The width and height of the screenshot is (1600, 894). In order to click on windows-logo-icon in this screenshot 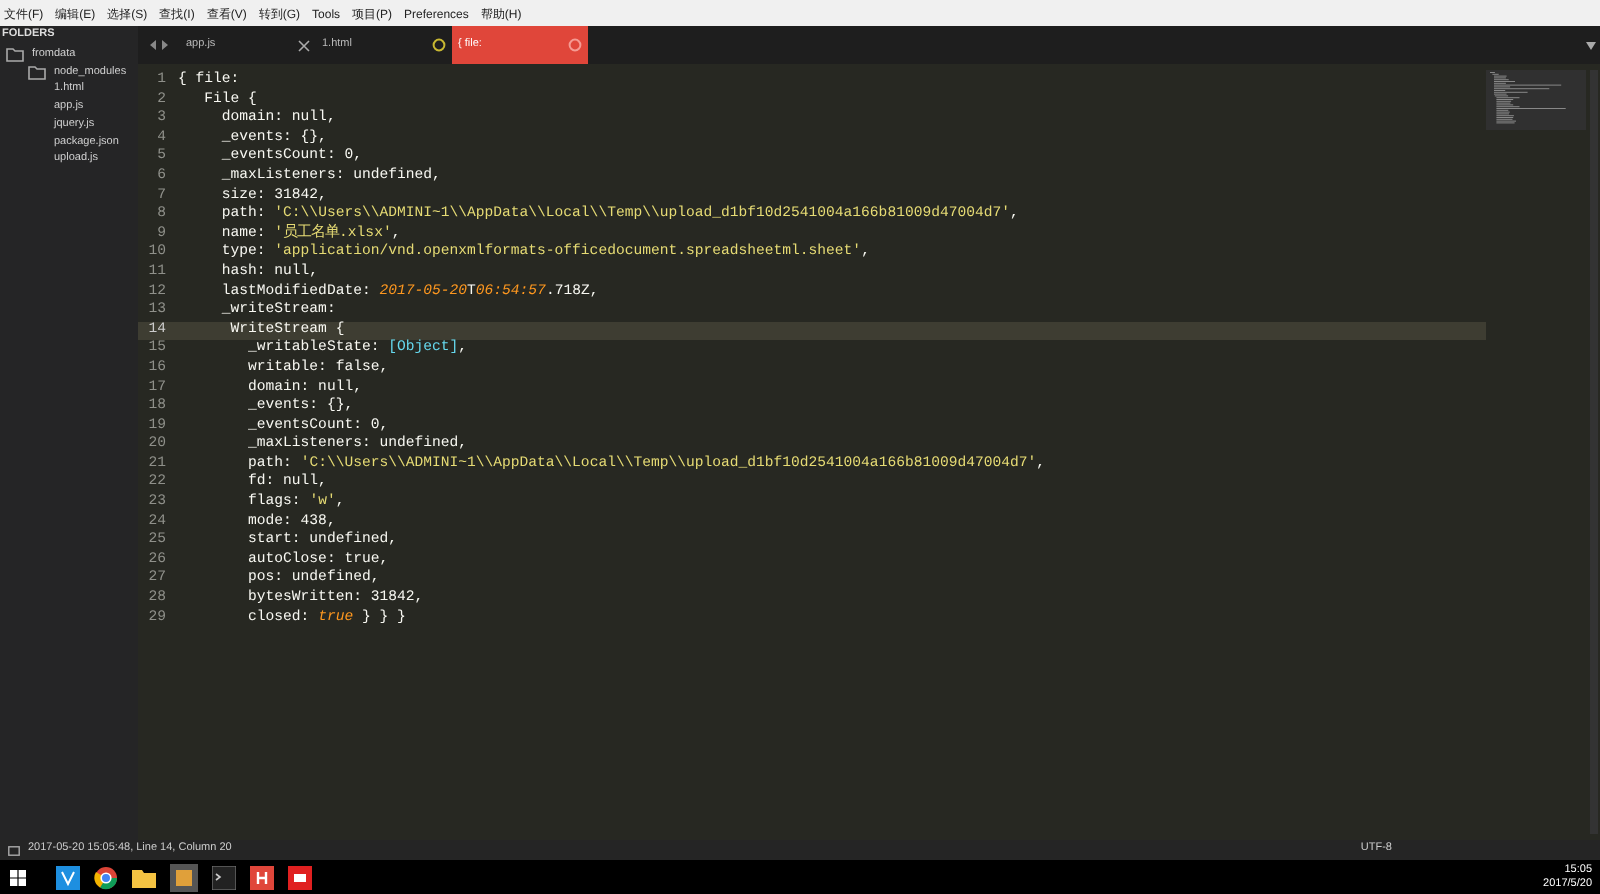, I will do `click(18, 877)`.